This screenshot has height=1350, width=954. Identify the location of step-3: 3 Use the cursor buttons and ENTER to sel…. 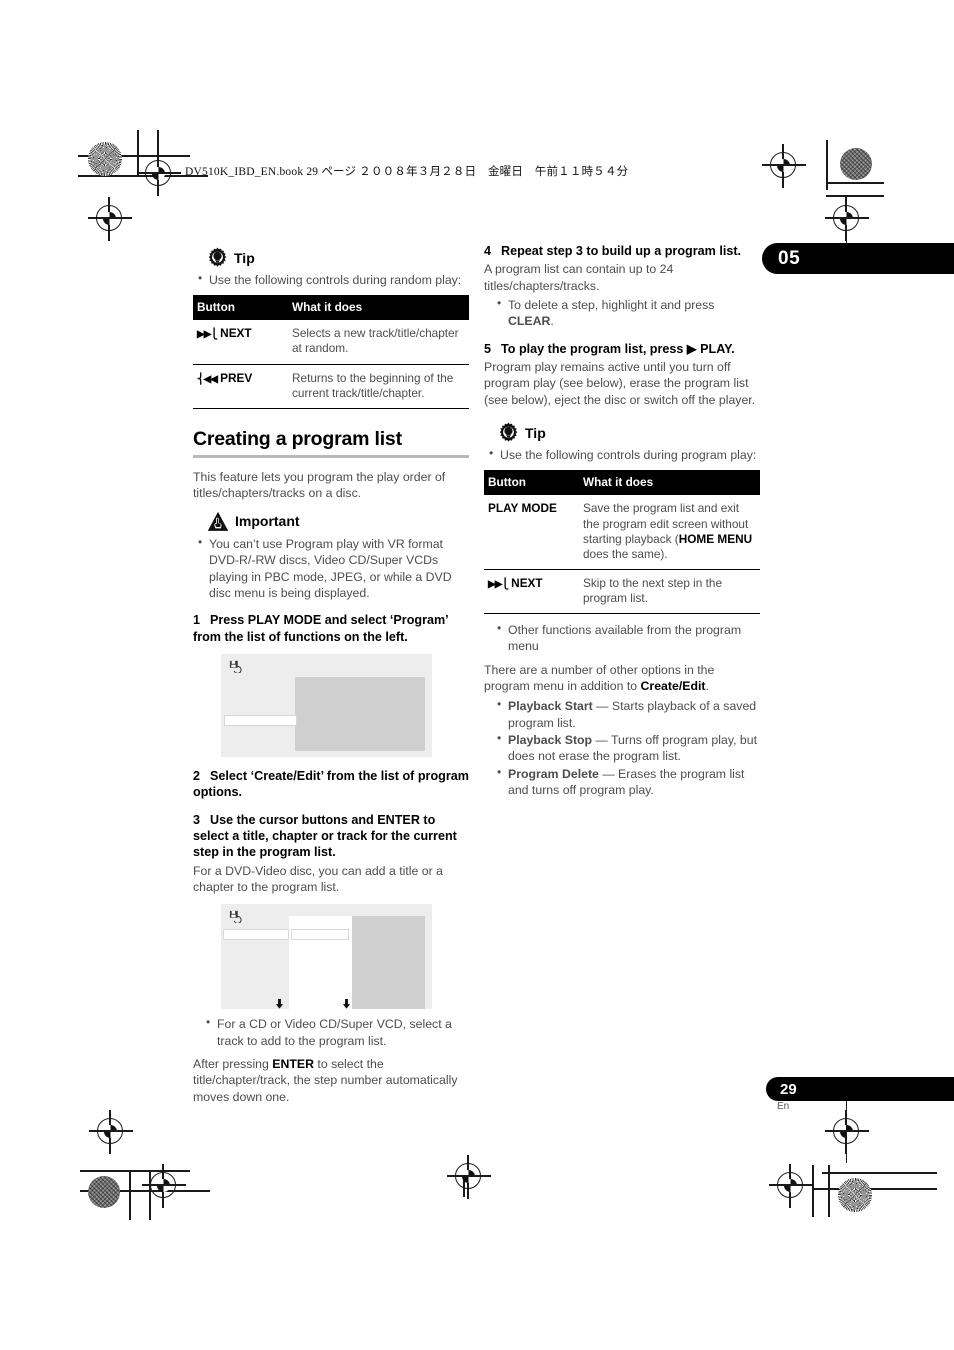
(331, 836).